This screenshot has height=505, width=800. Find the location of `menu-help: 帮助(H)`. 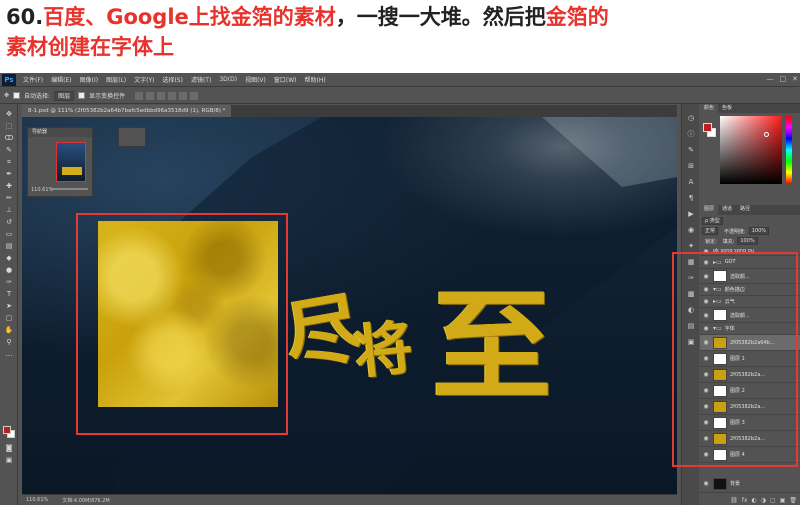

menu-help: 帮助(H) is located at coordinates (315, 79).